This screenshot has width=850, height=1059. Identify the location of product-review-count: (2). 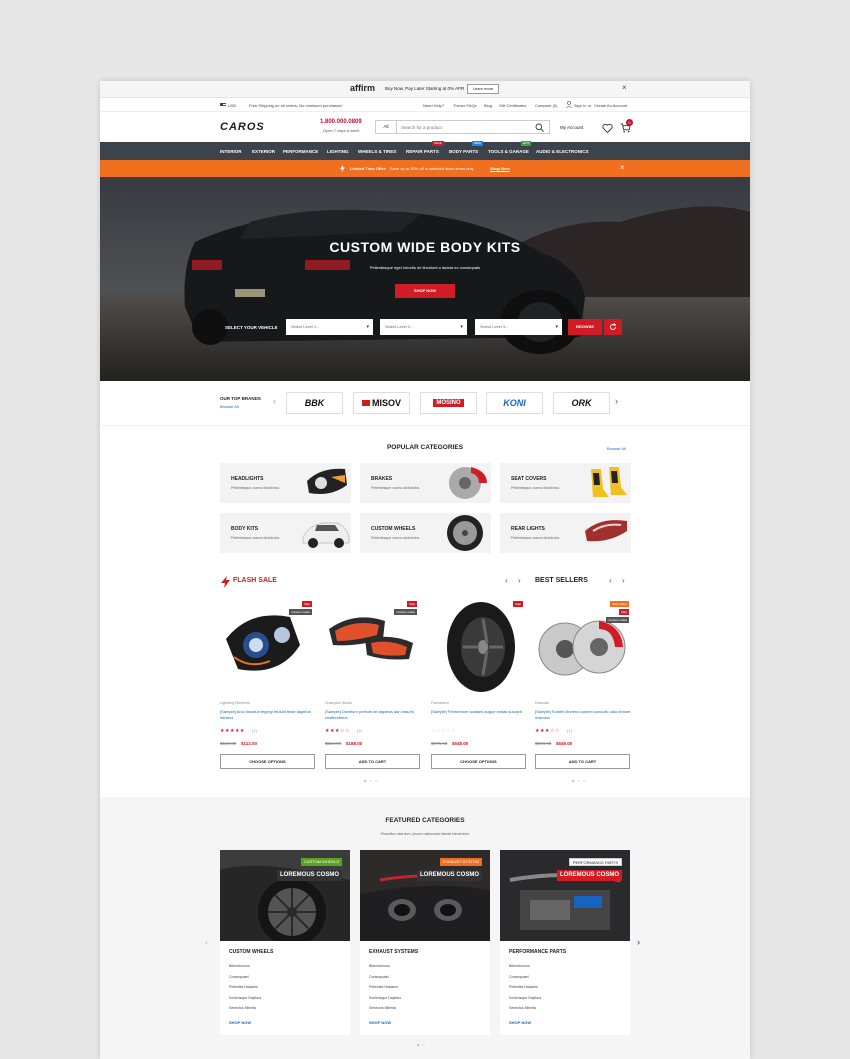
(255, 731).